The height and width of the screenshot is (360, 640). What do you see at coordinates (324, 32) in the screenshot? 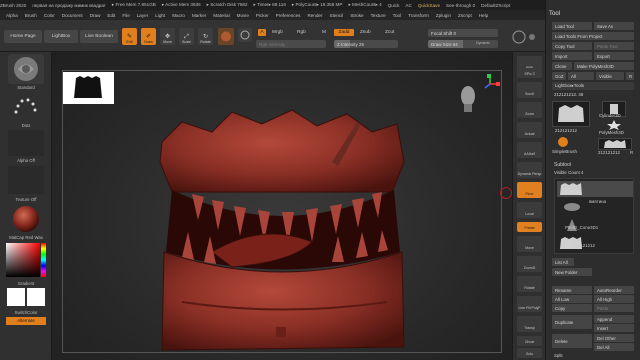
I see `m-toggle: M` at bounding box center [324, 32].